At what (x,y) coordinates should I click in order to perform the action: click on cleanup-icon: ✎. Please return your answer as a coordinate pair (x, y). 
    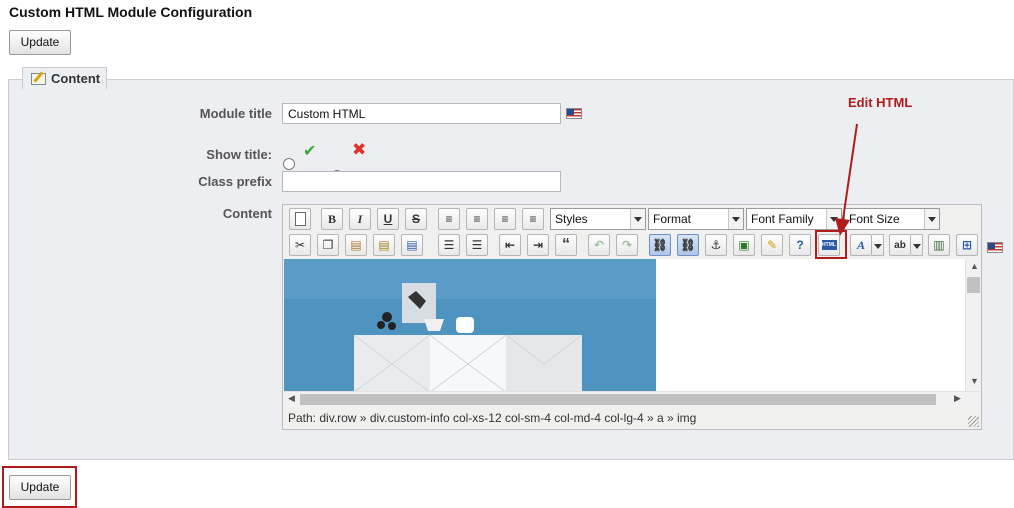
    Looking at the image, I should click on (772, 245).